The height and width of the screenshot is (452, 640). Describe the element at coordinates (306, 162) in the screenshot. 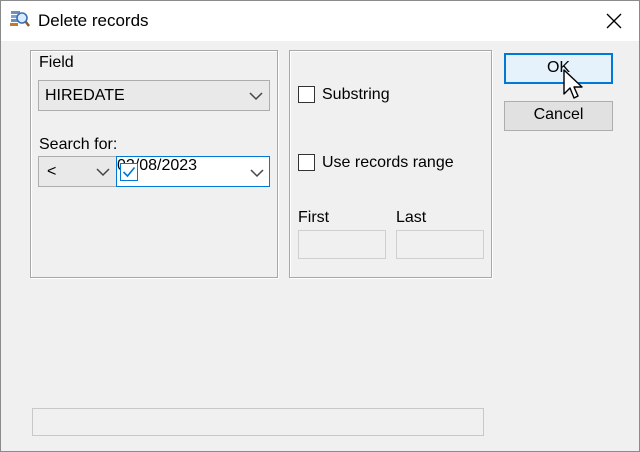

I see `records-range-checkbox` at that location.